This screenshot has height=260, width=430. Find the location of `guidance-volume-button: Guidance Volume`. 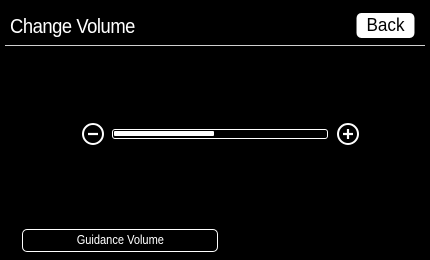

guidance-volume-button: Guidance Volume is located at coordinates (120, 240).